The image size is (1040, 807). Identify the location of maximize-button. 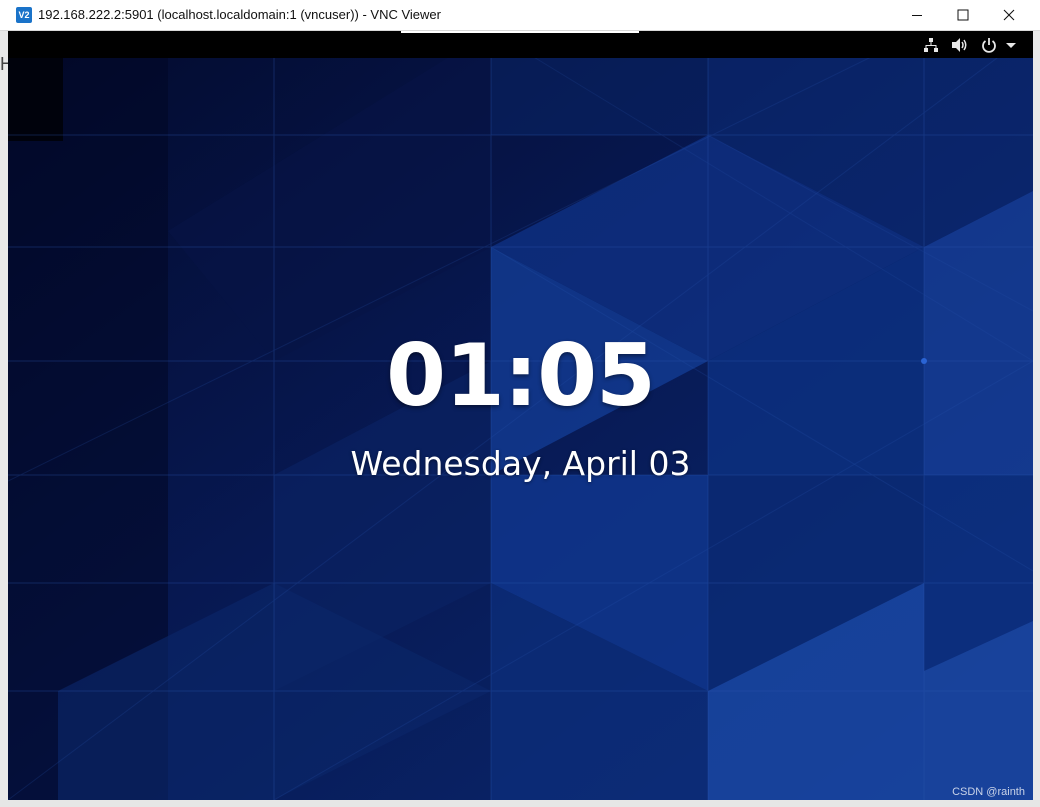
(963, 15).